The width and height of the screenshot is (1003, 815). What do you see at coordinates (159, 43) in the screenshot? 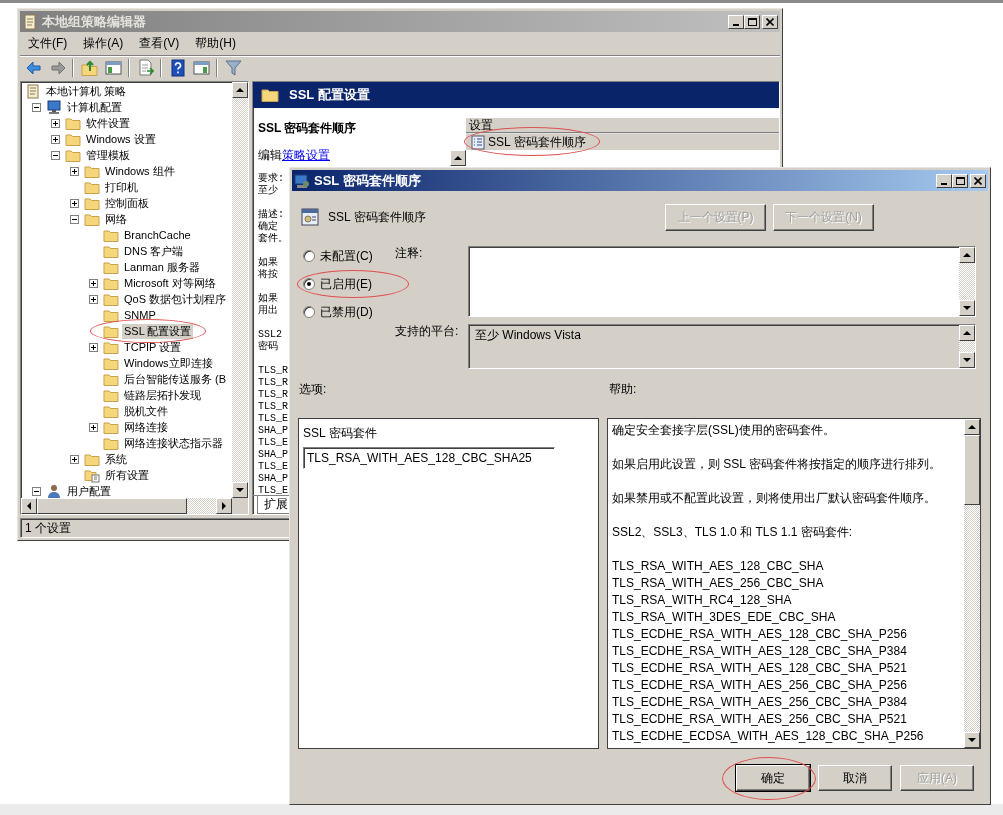
I see `menu-item: 查看(V)` at bounding box center [159, 43].